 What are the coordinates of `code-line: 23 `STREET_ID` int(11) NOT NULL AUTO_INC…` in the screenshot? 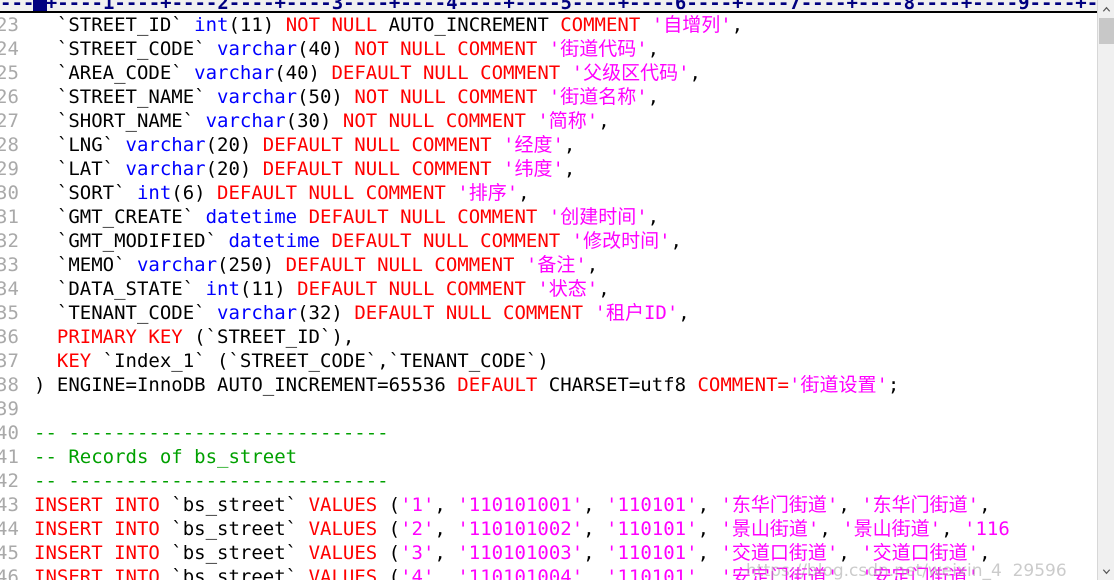 It's located at (505, 25).